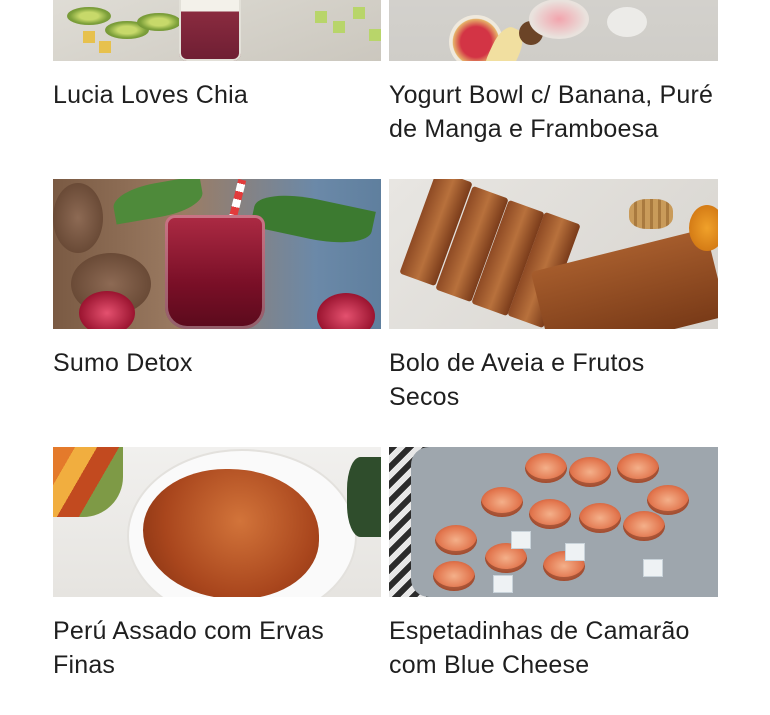 The image size is (770, 715). What do you see at coordinates (217, 30) in the screenshot?
I see `recipe-image-lucia-loves-chia` at bounding box center [217, 30].